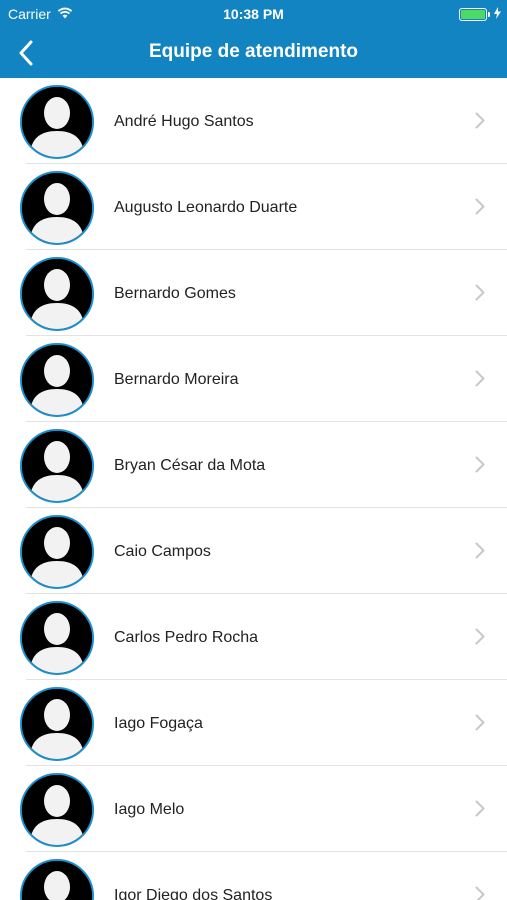 This screenshot has width=507, height=900. What do you see at coordinates (253, 379) in the screenshot?
I see `list-item: Bernardo Moreira` at bounding box center [253, 379].